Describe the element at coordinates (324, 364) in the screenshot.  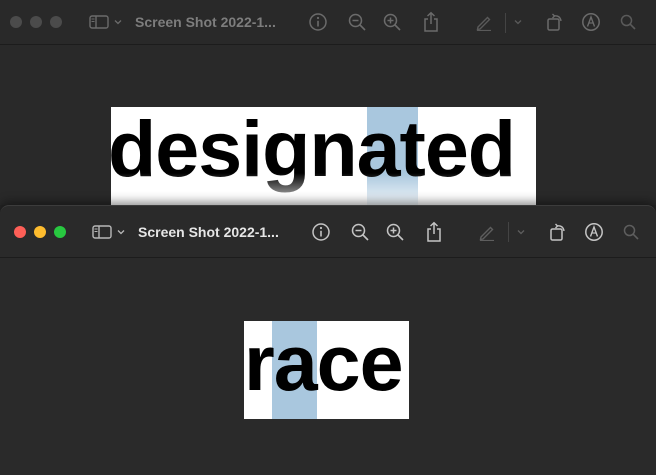
I see `image-text: race` at that location.